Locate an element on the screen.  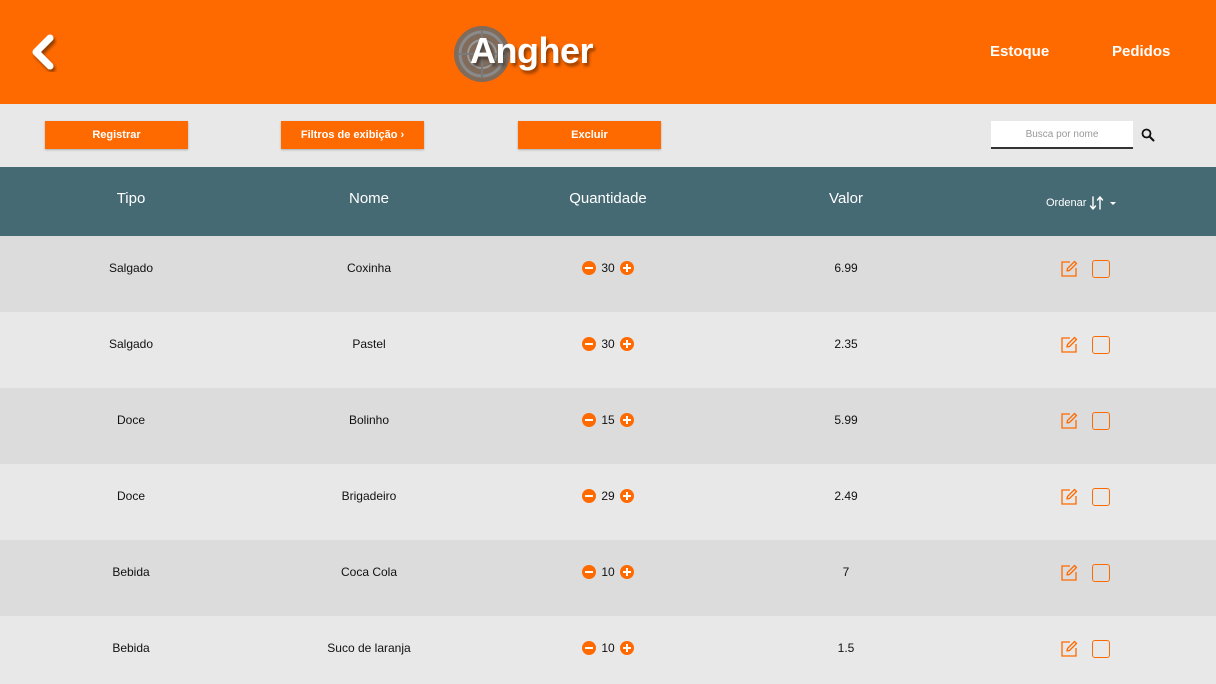
header-valor: Valor is located at coordinates (846, 198).